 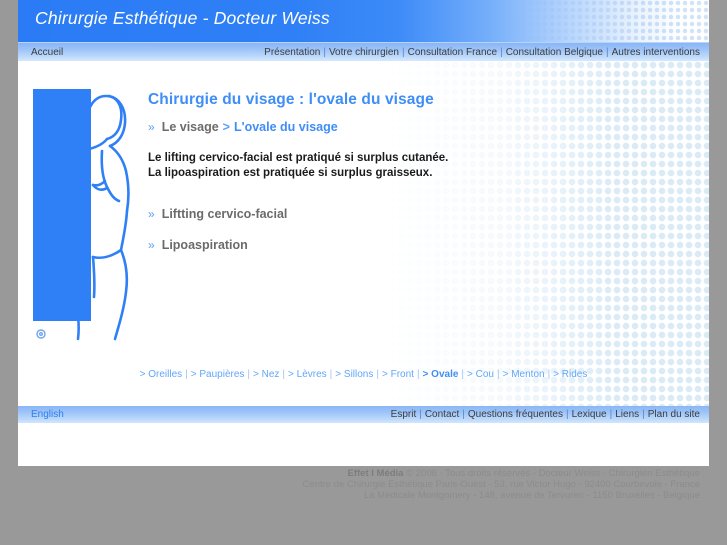 What do you see at coordinates (589, 414) in the screenshot?
I see `footer-item-lexique: Lexique` at bounding box center [589, 414].